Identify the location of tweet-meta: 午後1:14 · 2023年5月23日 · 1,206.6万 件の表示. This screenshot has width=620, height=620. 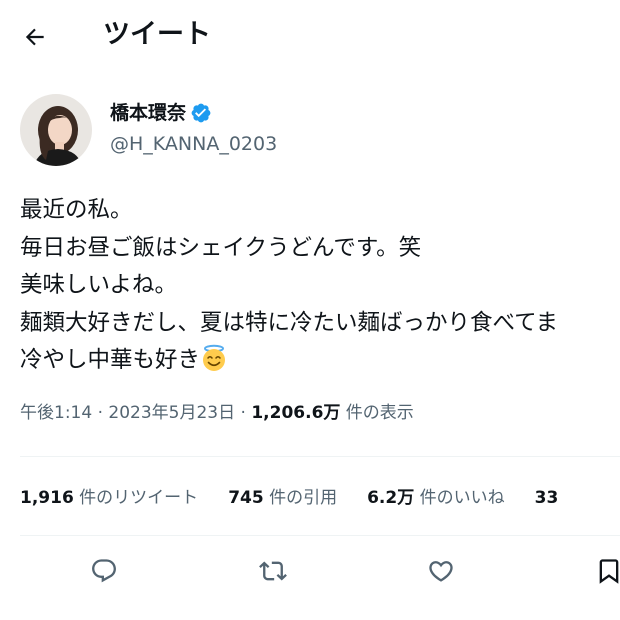
(217, 413).